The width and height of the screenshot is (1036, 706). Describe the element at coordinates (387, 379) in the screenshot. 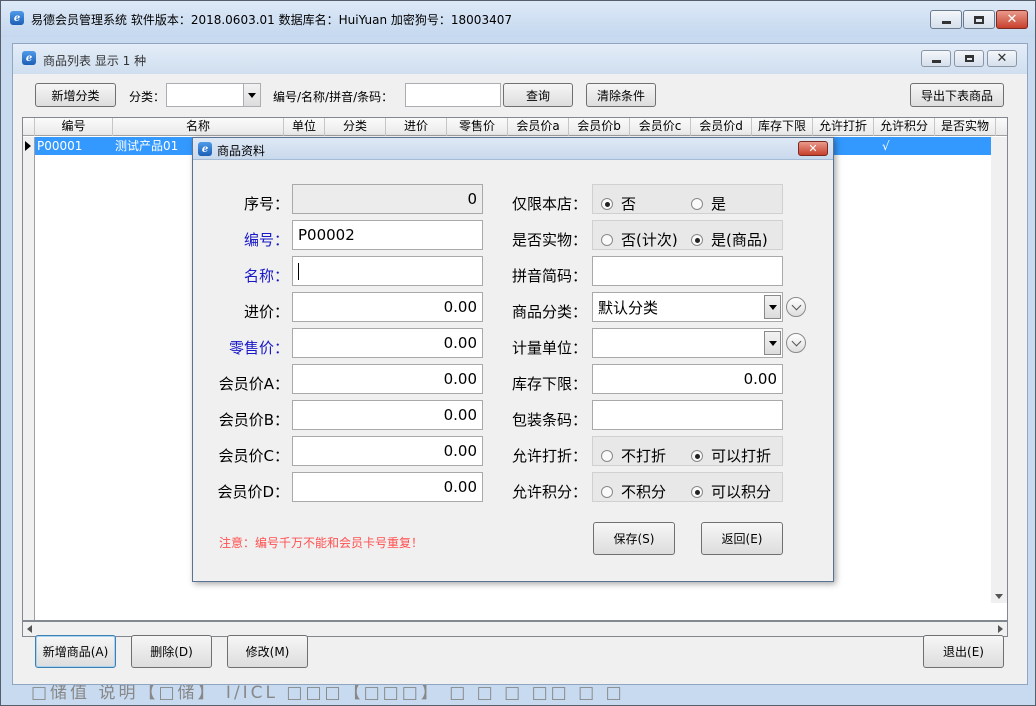

I see `member-price-a-field: 0.00` at that location.